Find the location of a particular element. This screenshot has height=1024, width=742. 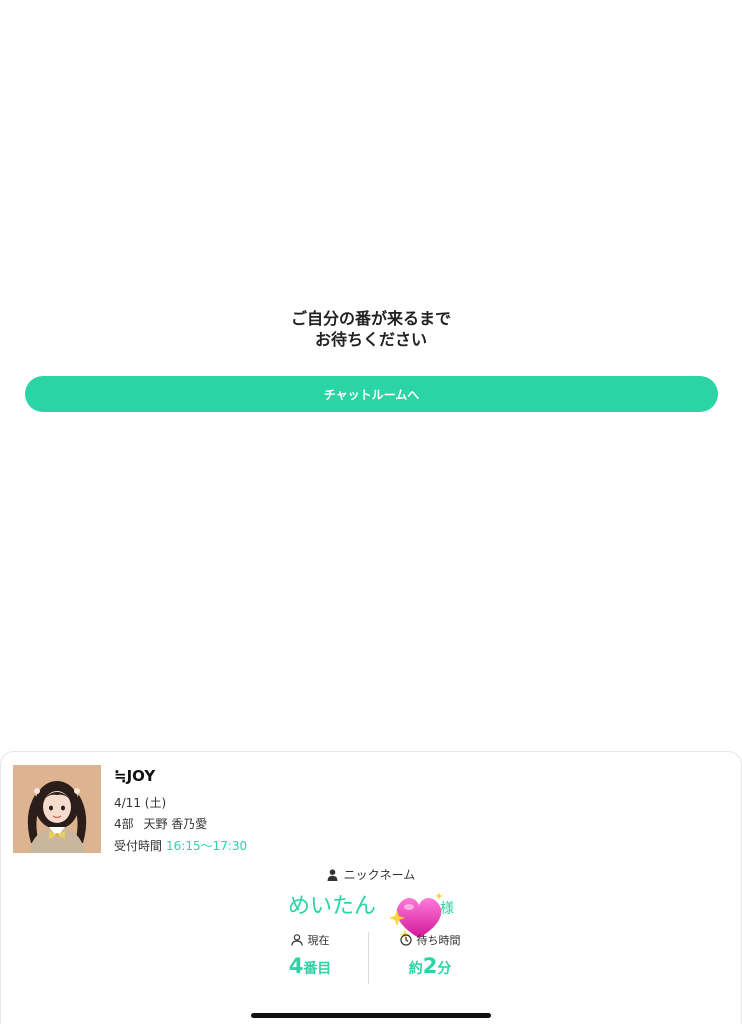

current-position-label-row: 現在 is located at coordinates (310, 940).